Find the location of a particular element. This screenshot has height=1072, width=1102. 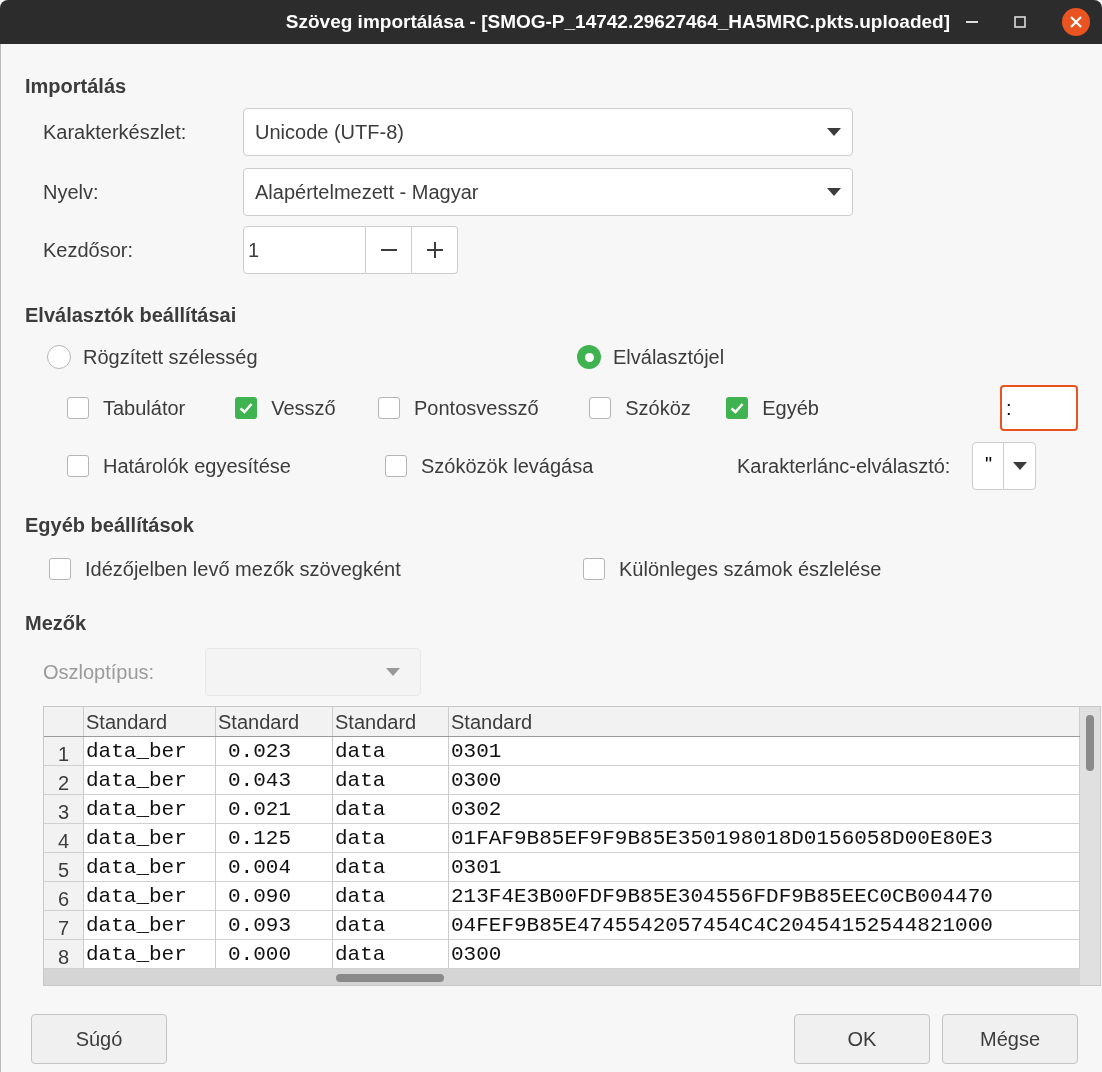

table-cell: 0.023 is located at coordinates (274, 751).